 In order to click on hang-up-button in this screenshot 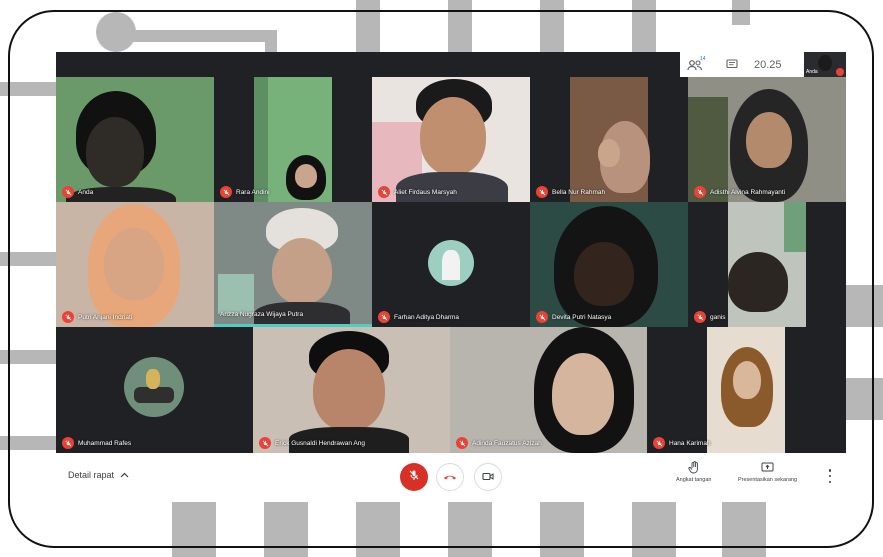, I will do `click(450, 477)`.